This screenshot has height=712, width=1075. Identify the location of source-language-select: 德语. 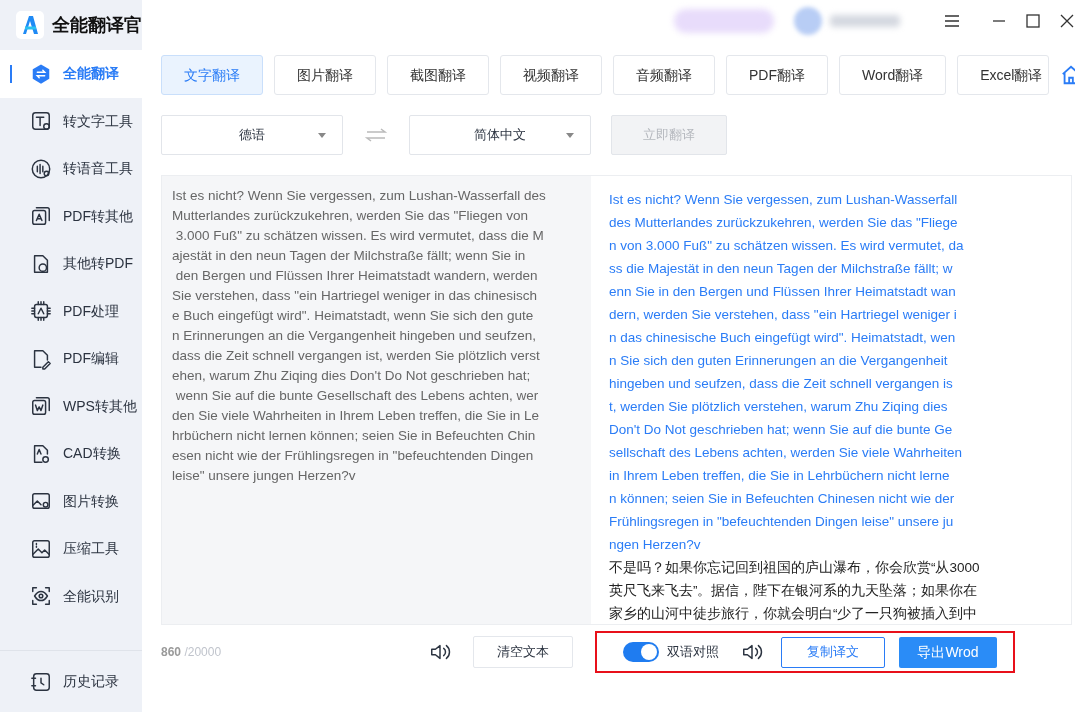
(252, 135).